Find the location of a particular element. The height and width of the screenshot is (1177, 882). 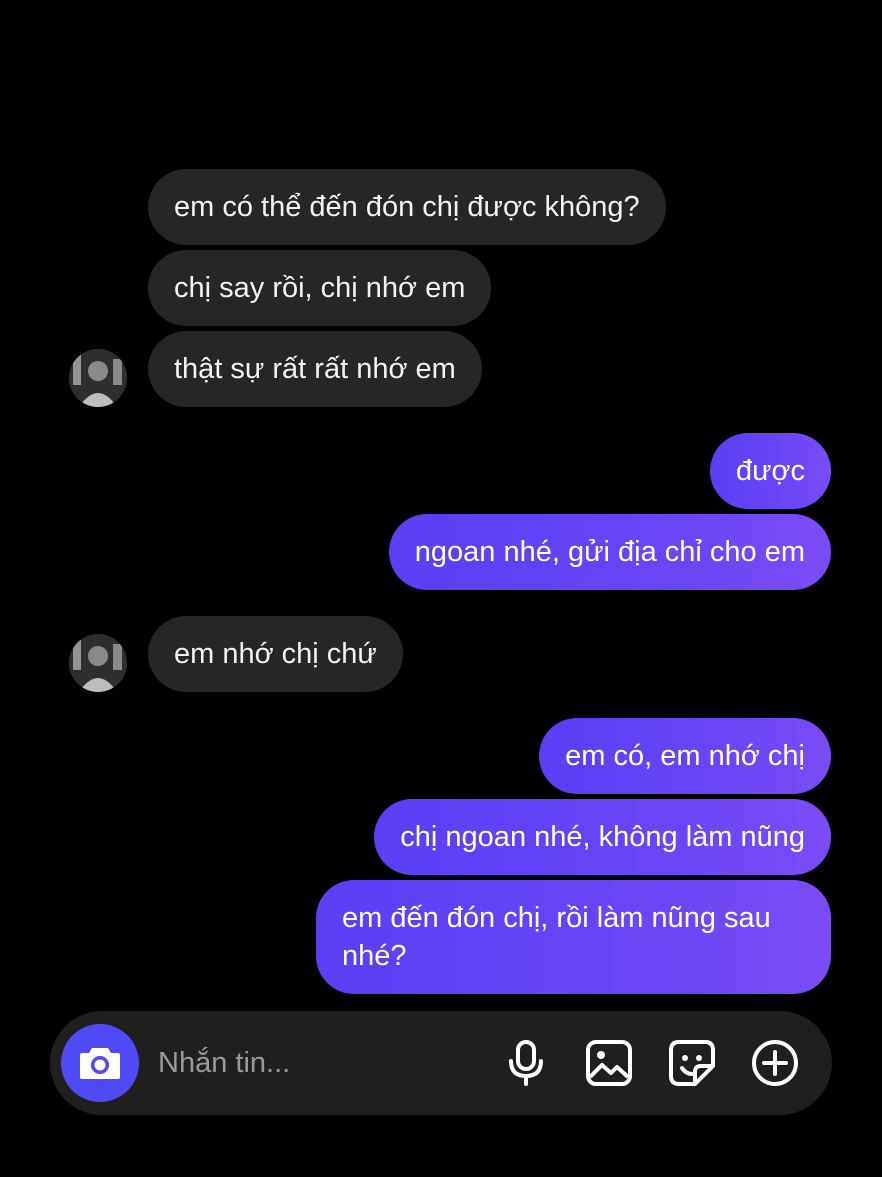

message-text: em có thể đến đón chị được không? is located at coordinates (407, 207).